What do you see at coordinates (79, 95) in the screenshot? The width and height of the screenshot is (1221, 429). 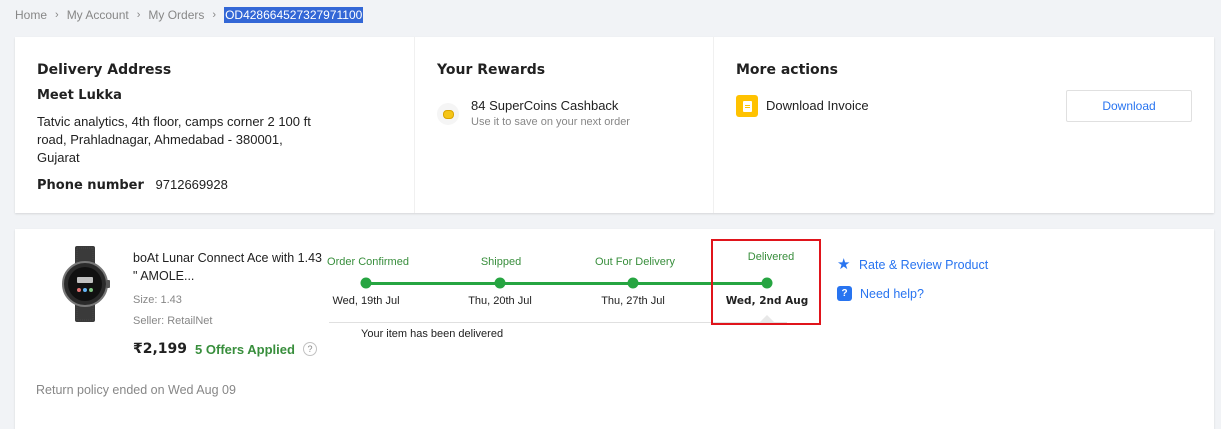 I see `recipient-name: Meet Lukka` at bounding box center [79, 95].